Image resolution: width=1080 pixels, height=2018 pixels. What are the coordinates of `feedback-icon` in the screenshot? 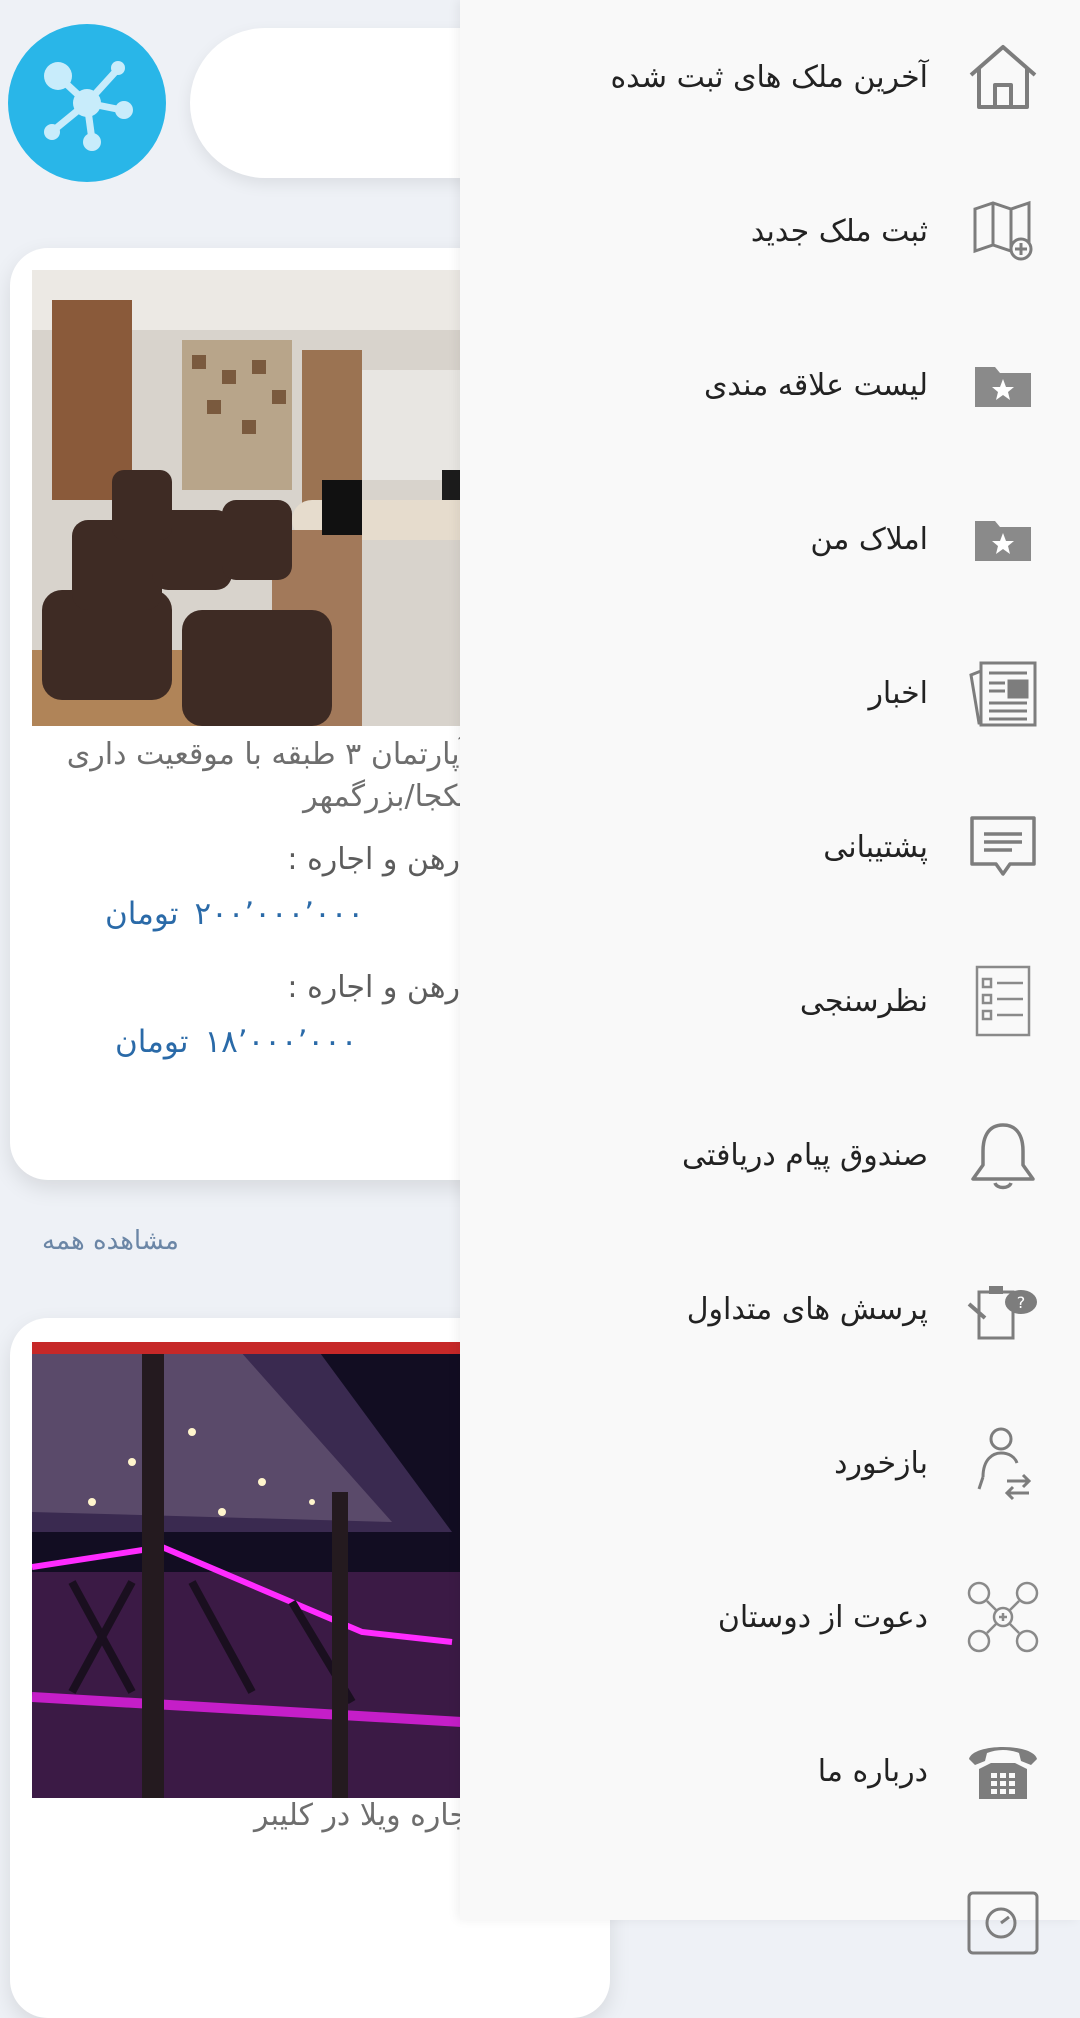 It's located at (1003, 1463).